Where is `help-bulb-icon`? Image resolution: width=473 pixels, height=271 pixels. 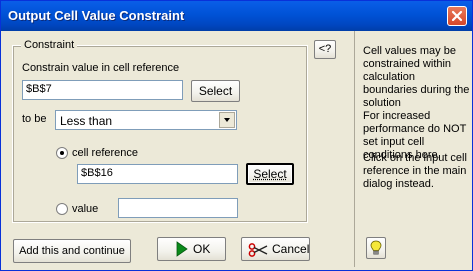 help-bulb-icon is located at coordinates (376, 247).